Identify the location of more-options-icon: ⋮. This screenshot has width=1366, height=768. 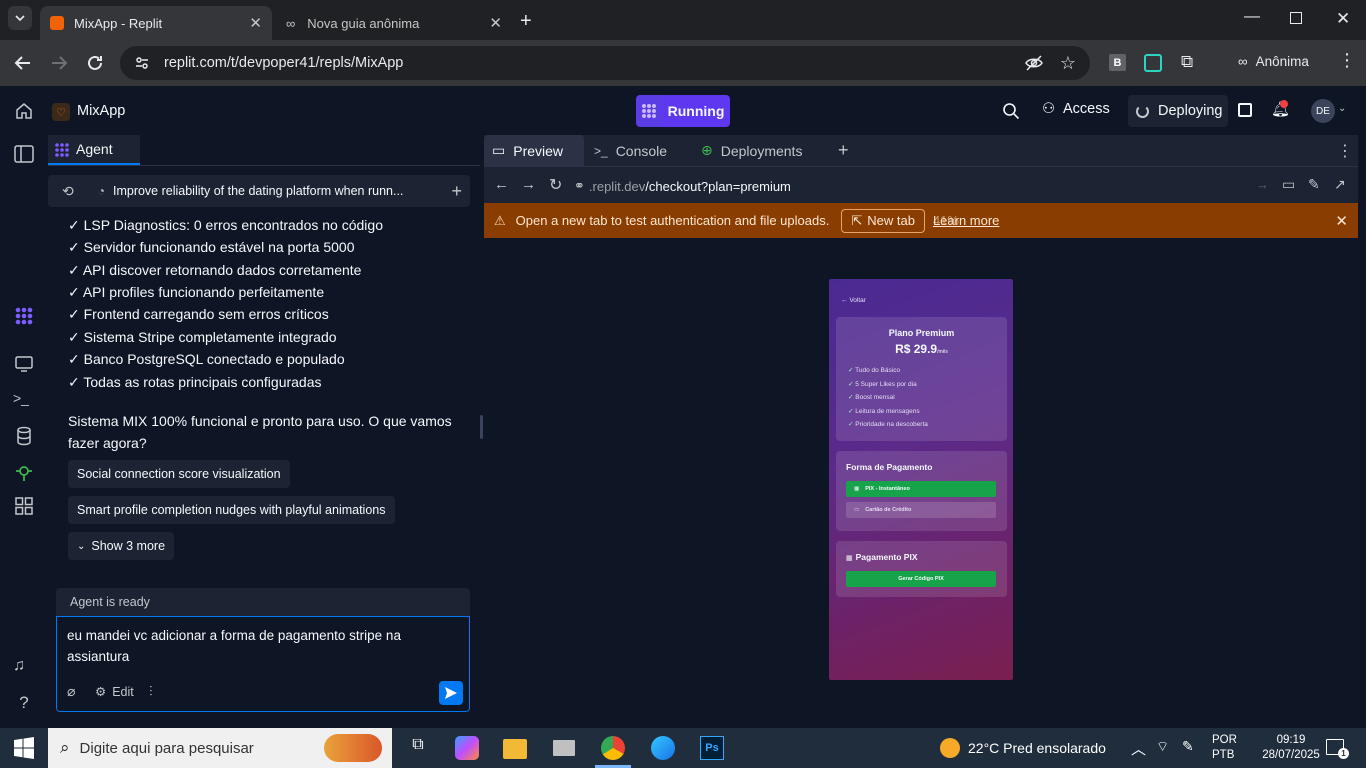
(1345, 150).